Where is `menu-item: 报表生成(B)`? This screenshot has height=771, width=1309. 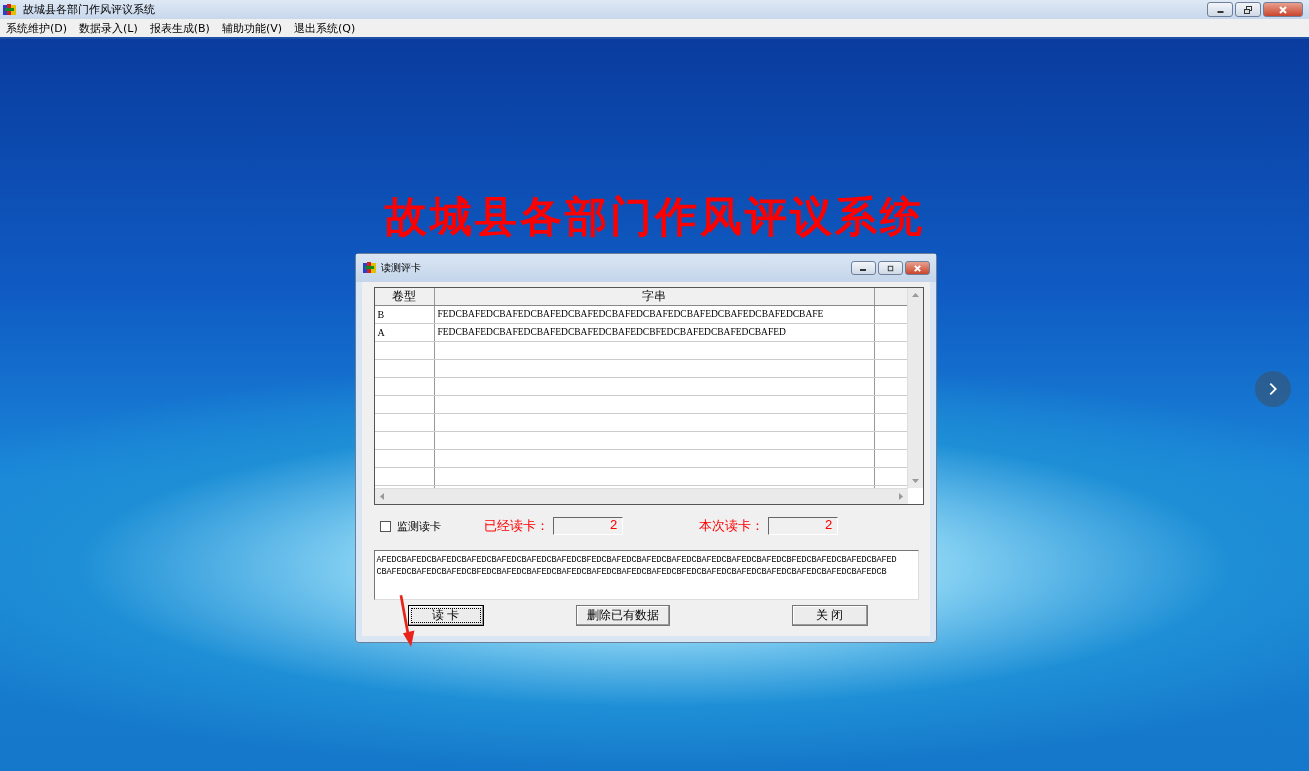 menu-item: 报表生成(B) is located at coordinates (179, 28).